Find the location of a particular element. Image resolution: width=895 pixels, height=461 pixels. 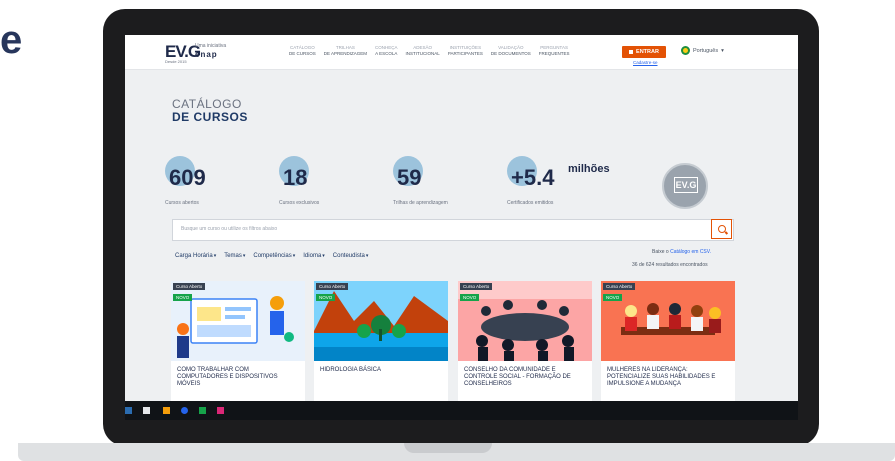

nav-adesao: ADESÃO INSTITUCIONAL is located at coordinates (423, 51).